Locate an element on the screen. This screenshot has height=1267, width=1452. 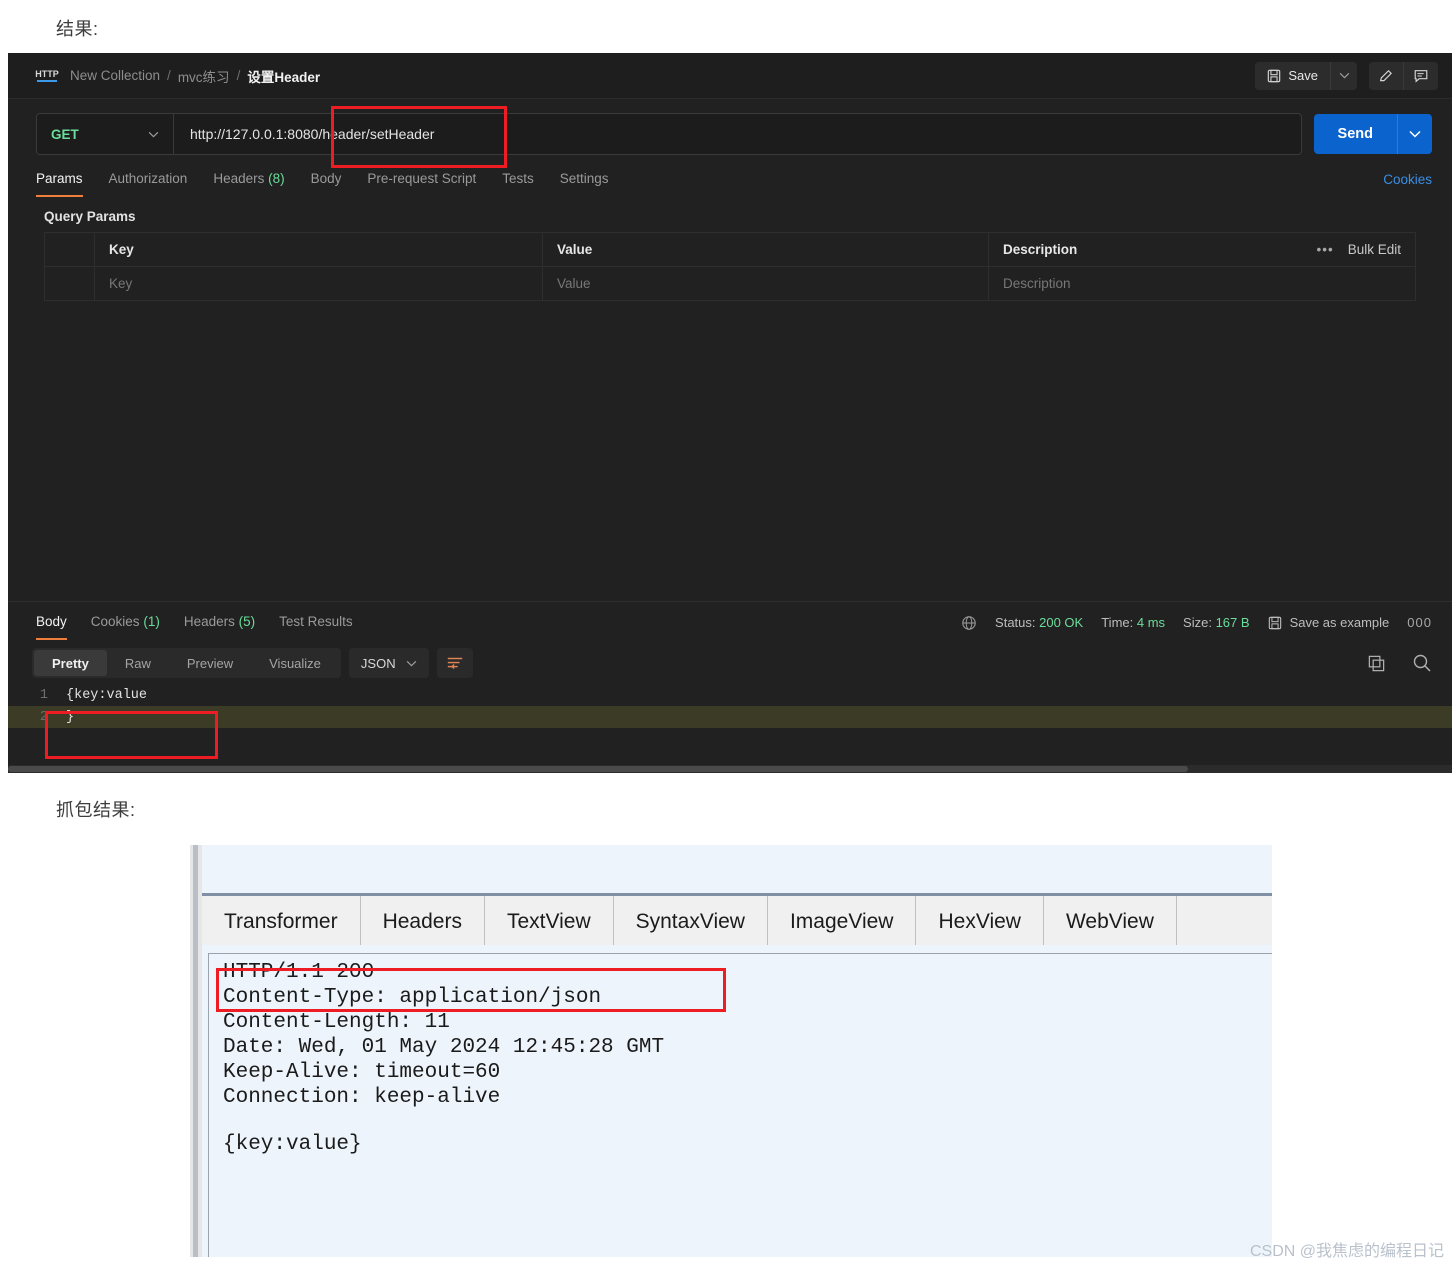
fiddler-tab-headers: Headers is located at coordinates (423, 922).